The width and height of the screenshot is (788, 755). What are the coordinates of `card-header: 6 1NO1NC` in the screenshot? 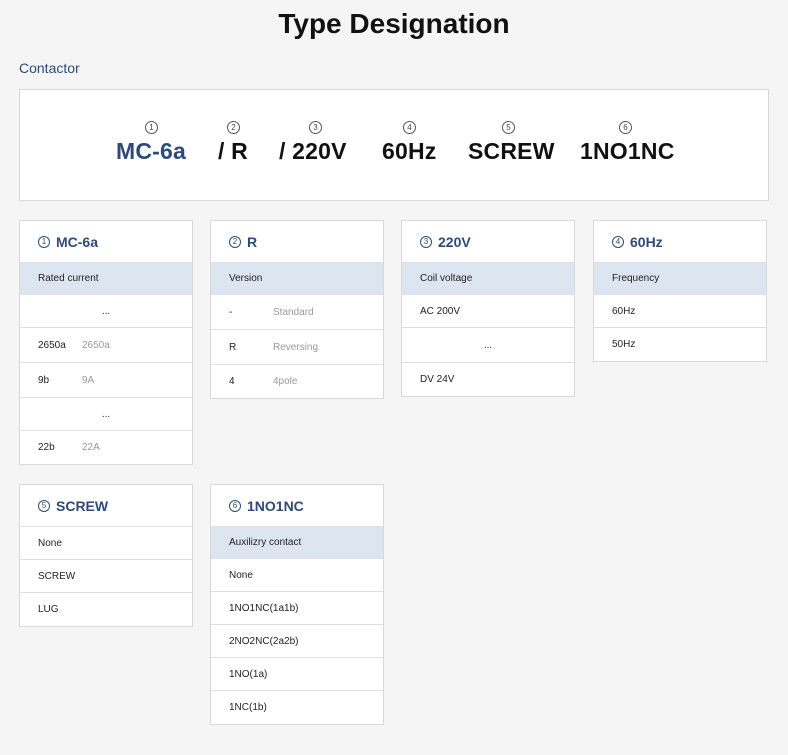 It's located at (297, 506).